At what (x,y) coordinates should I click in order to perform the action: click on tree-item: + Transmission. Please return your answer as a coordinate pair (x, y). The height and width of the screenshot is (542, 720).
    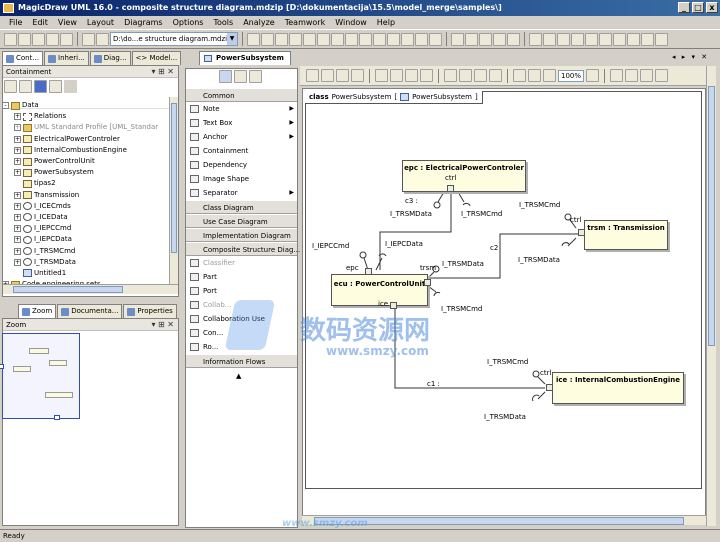
    Looking at the image, I should click on (87, 195).